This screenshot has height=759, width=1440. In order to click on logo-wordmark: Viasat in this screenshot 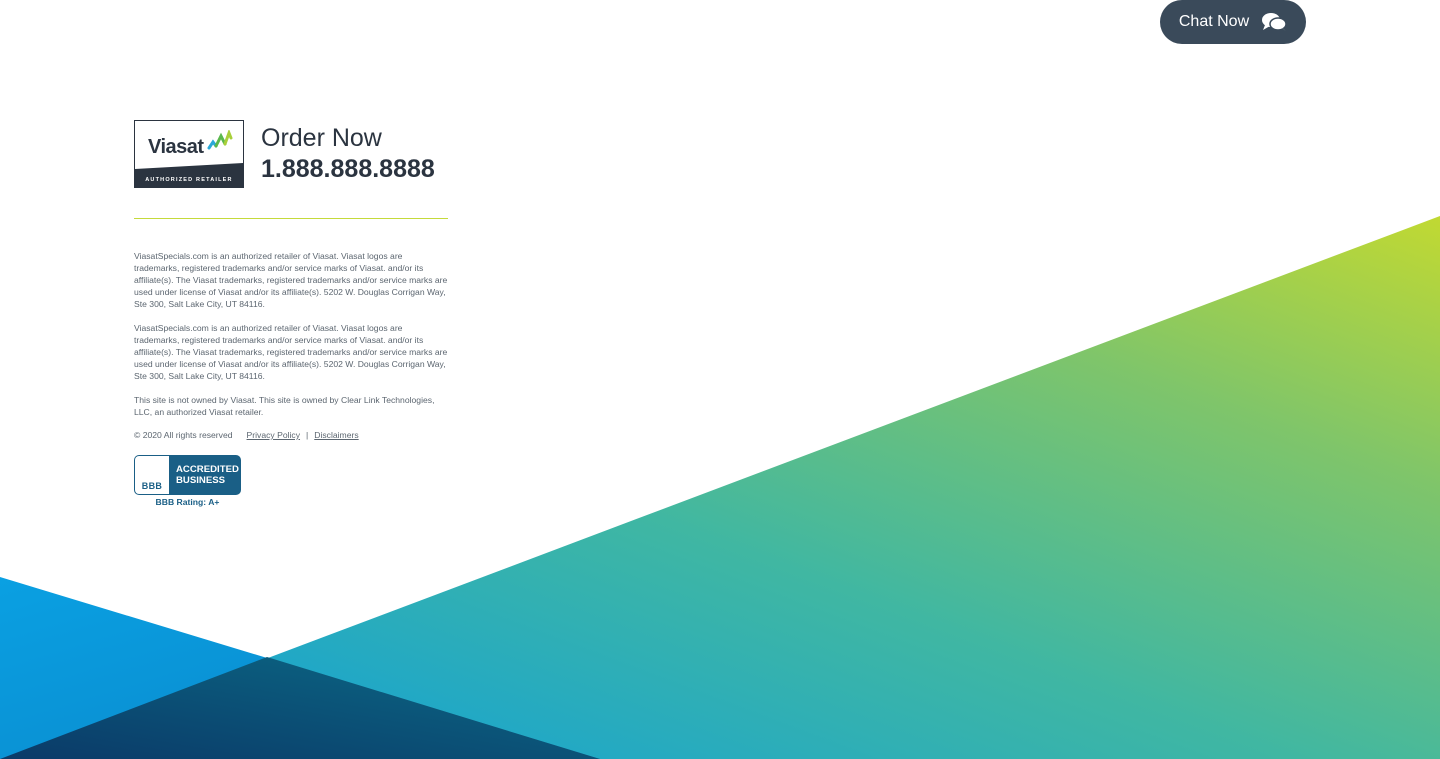, I will do `click(176, 147)`.